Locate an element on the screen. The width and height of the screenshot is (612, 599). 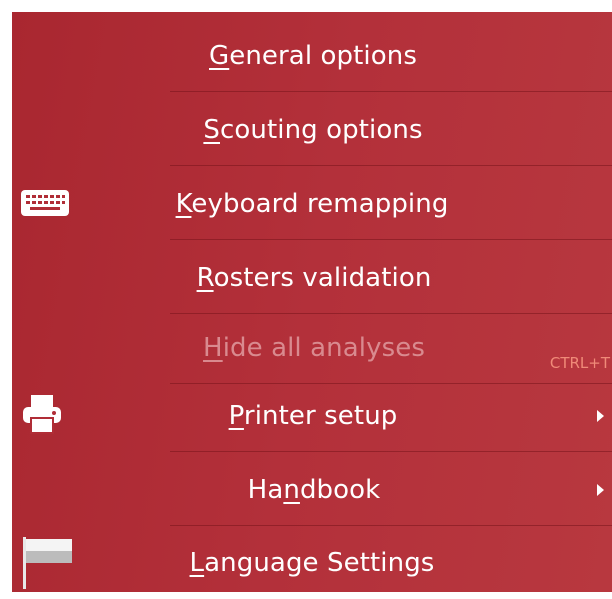
menu-item-printer-setup: Printer setup is located at coordinates (312, 416).